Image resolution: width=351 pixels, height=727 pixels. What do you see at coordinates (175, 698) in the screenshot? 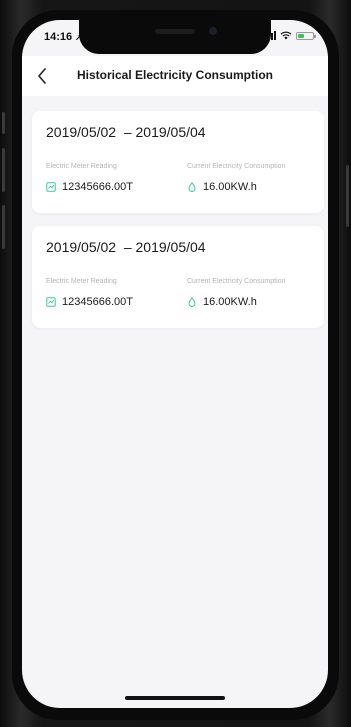
I see `home-indicator` at bounding box center [175, 698].